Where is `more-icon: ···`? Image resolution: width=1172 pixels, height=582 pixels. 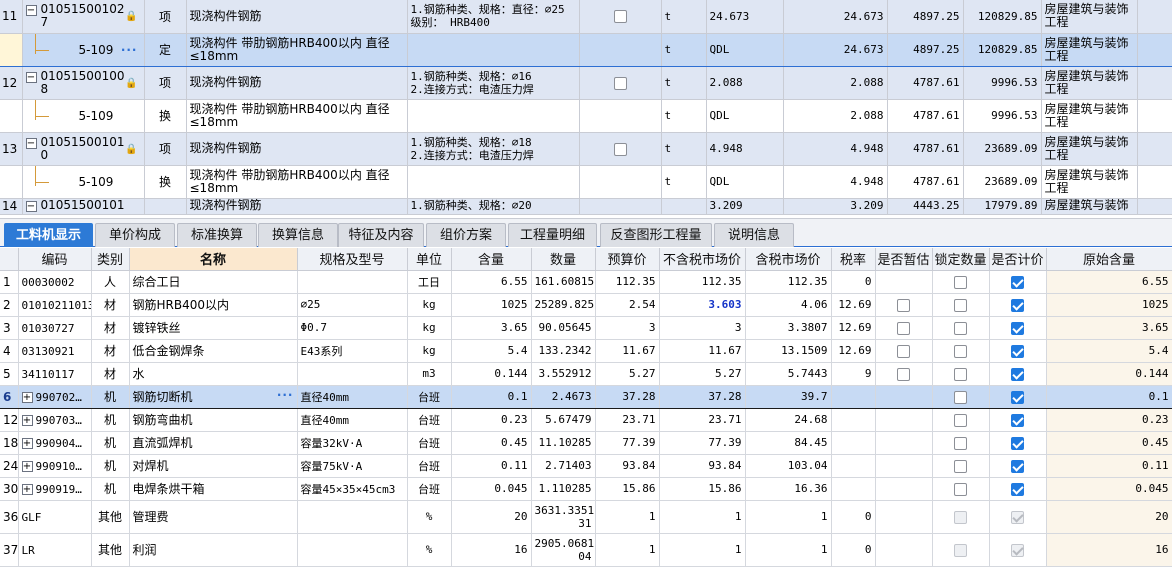 more-icon: ··· is located at coordinates (129, 50).